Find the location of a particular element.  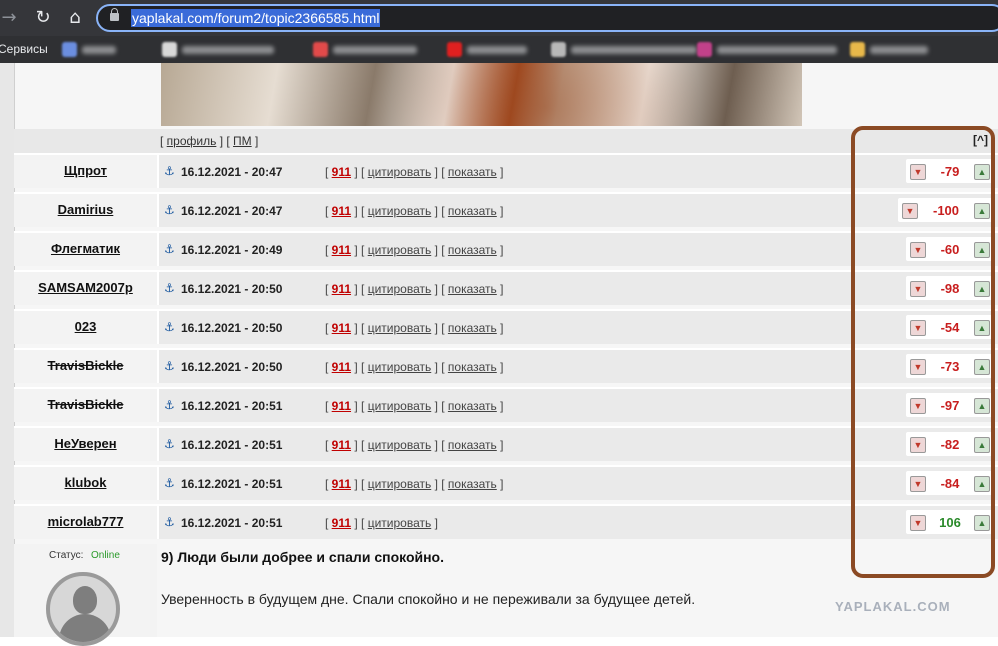

lock-icon is located at coordinates (114, 14).